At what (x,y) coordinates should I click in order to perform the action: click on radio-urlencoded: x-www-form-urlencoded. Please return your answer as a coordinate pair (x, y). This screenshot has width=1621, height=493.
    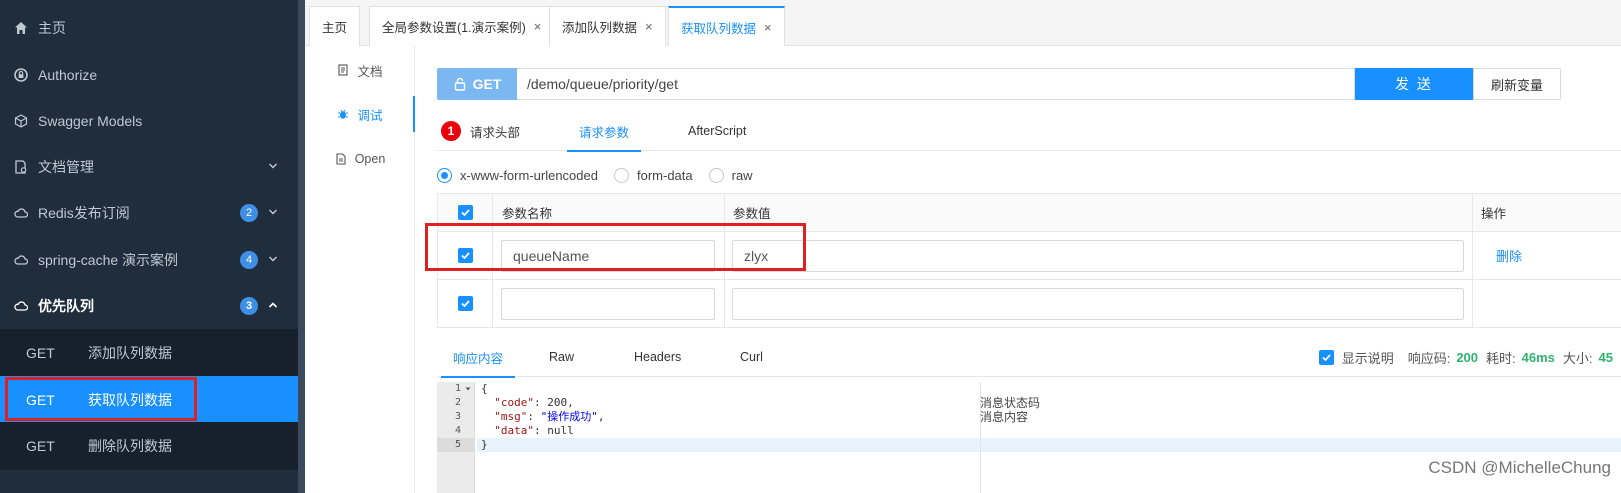
    Looking at the image, I should click on (517, 175).